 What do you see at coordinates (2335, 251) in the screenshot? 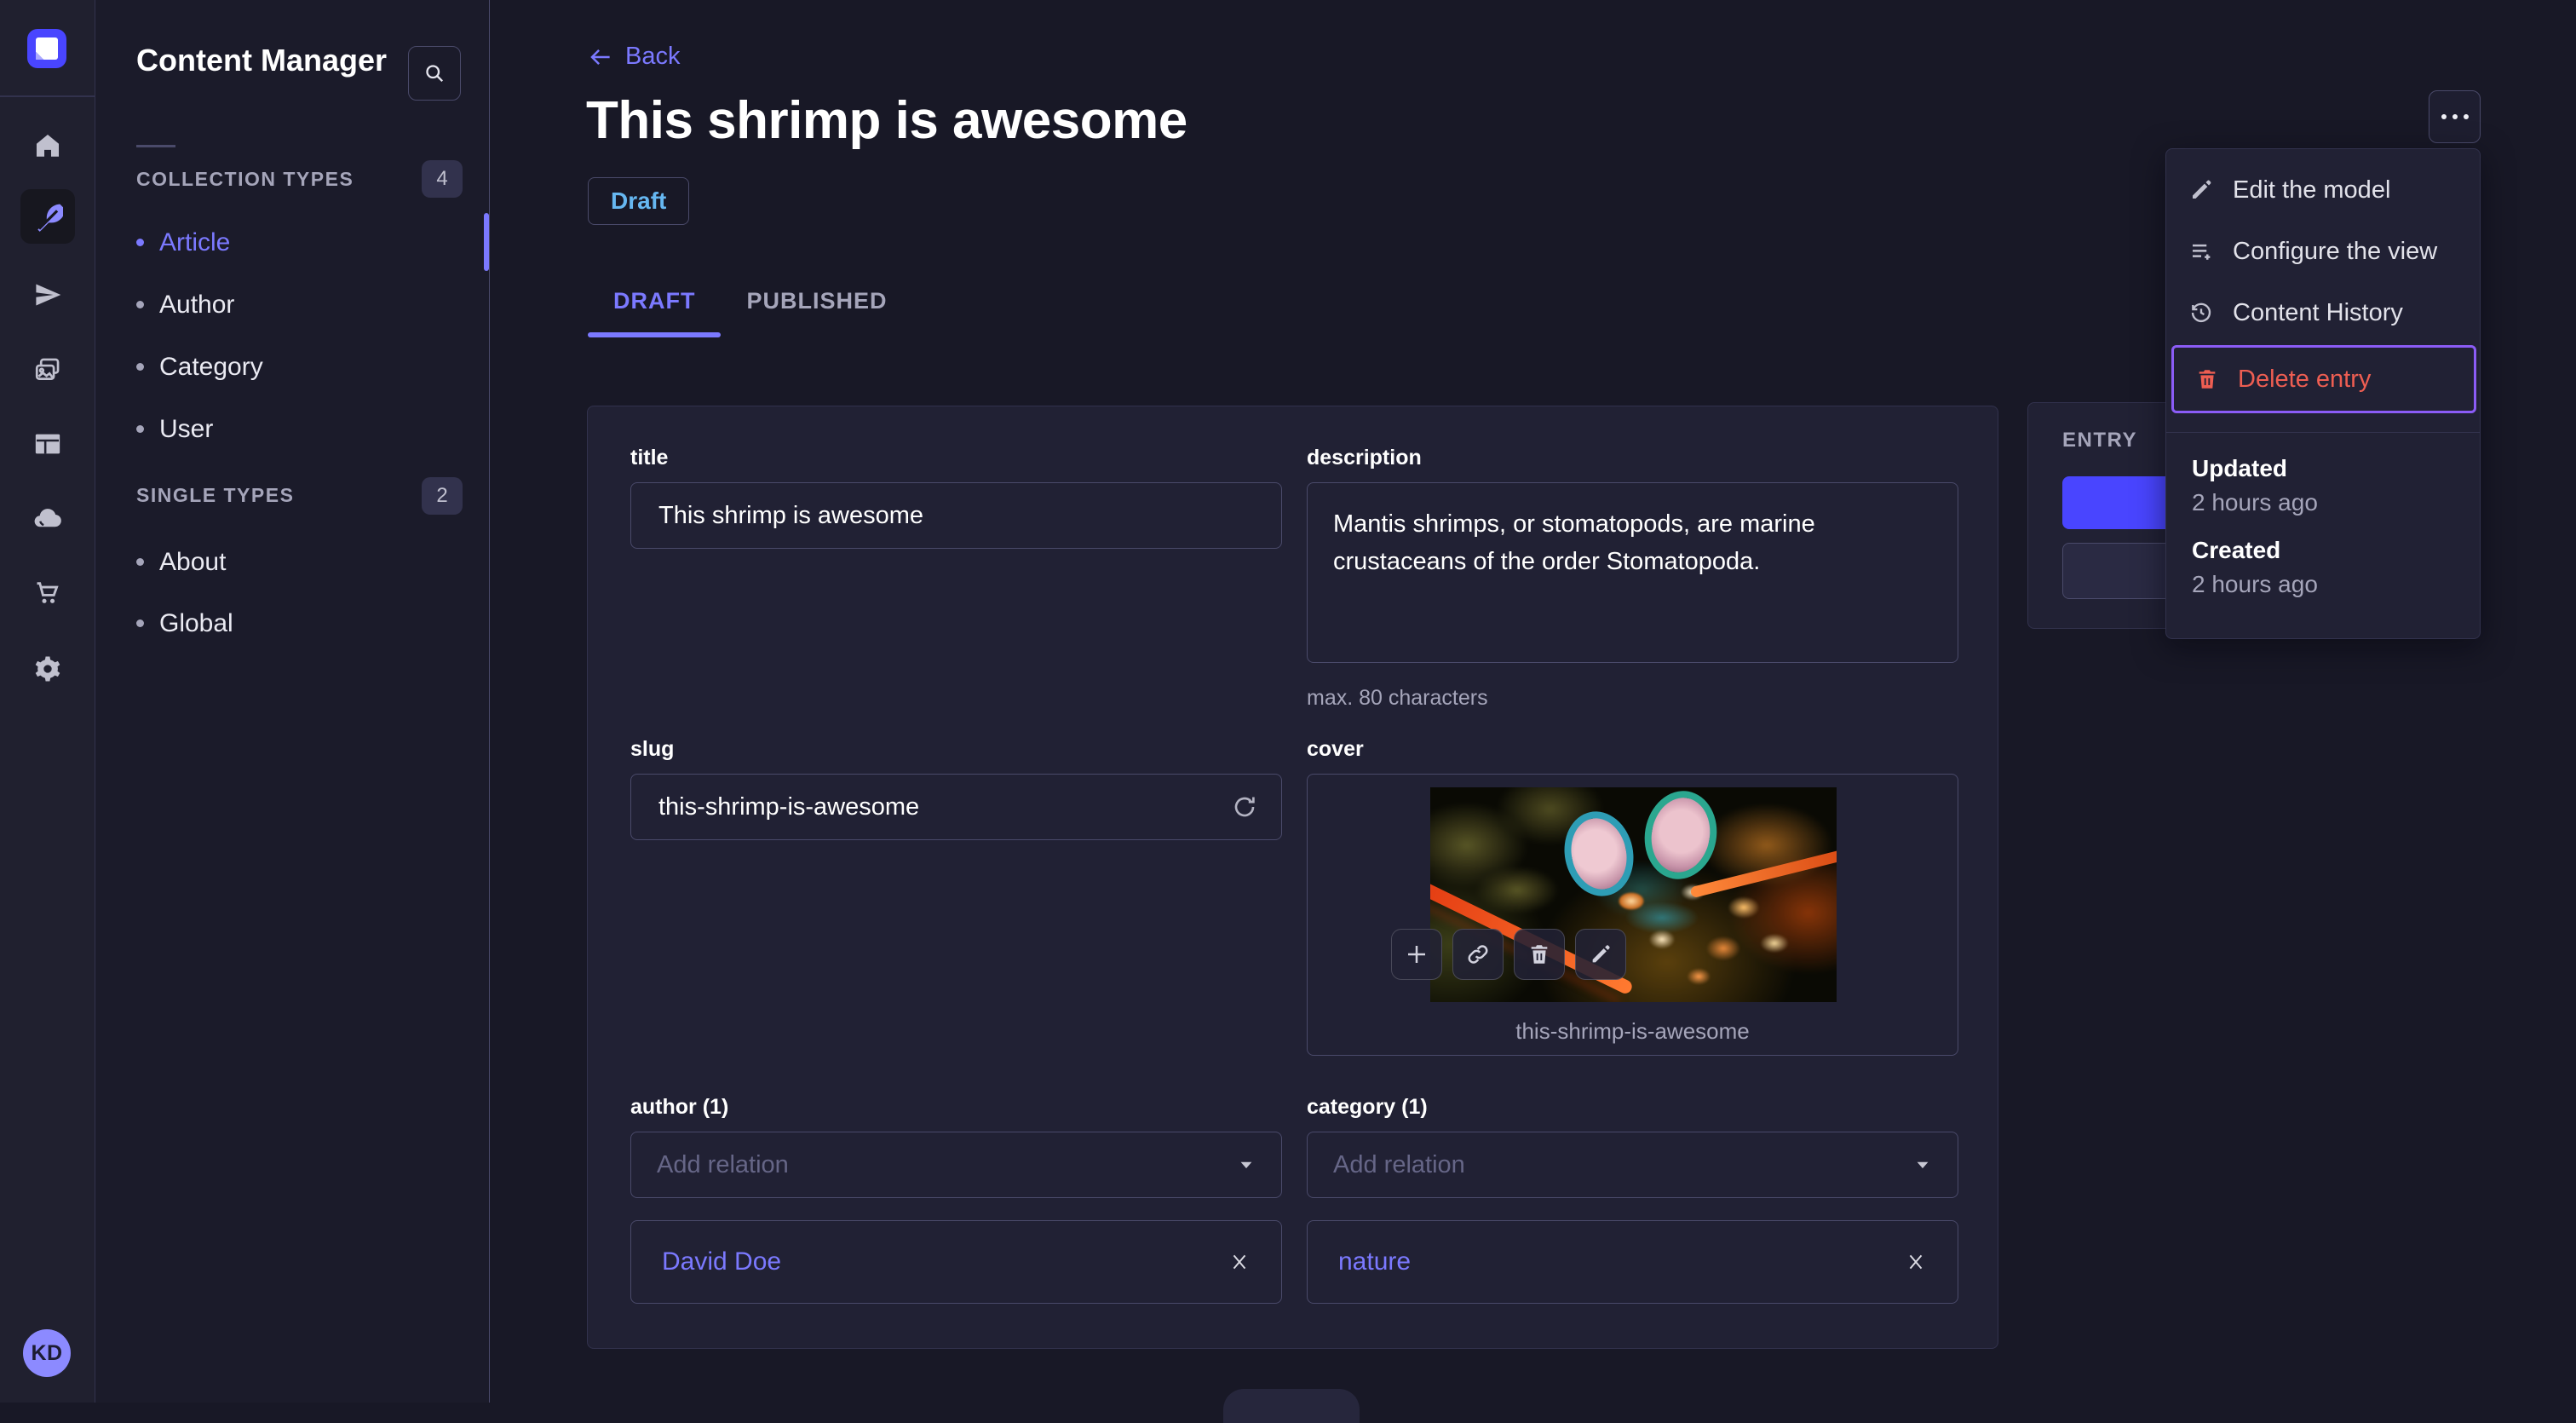
I see `menu-item-label: Configure the view` at bounding box center [2335, 251].